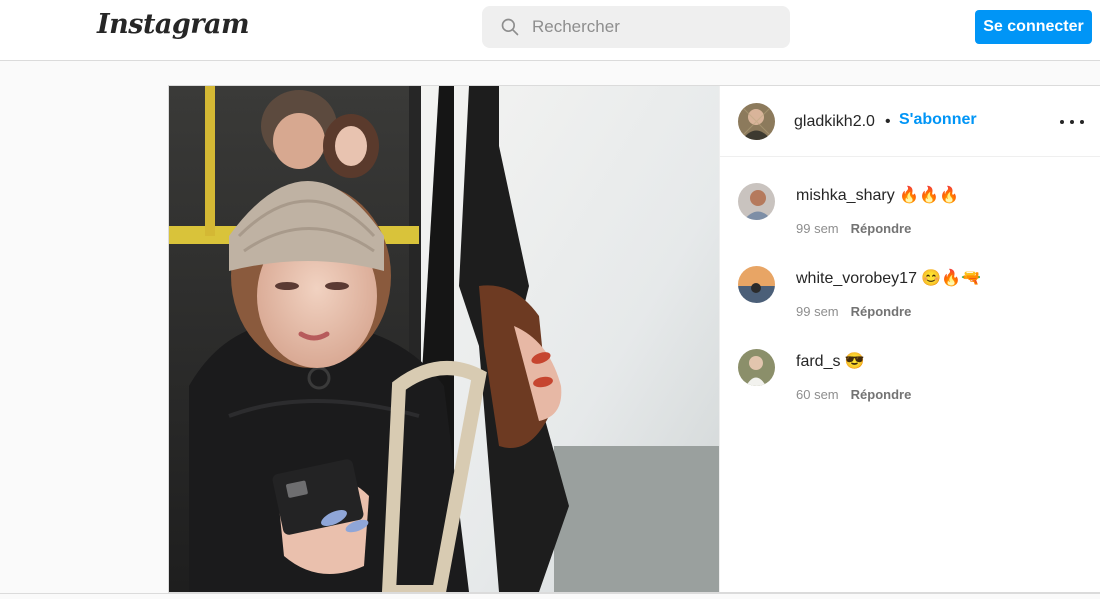 The height and width of the screenshot is (599, 1100). What do you see at coordinates (817, 394) in the screenshot?
I see `comment-time: 60 sem` at bounding box center [817, 394].